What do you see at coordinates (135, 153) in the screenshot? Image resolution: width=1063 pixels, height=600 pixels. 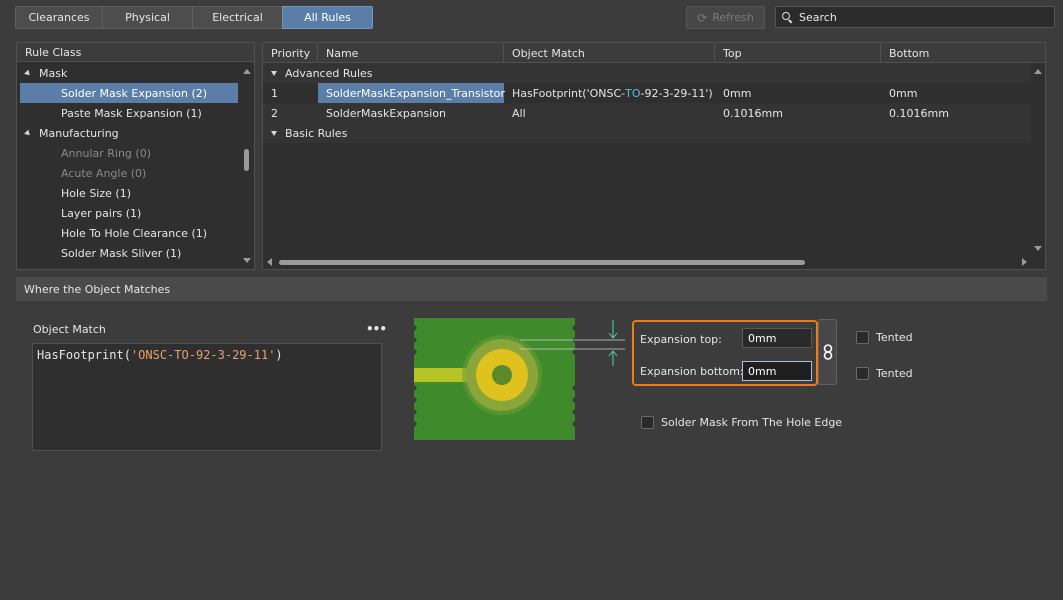 I see `tree-item-annular-ring: Annular Ring (0)` at bounding box center [135, 153].